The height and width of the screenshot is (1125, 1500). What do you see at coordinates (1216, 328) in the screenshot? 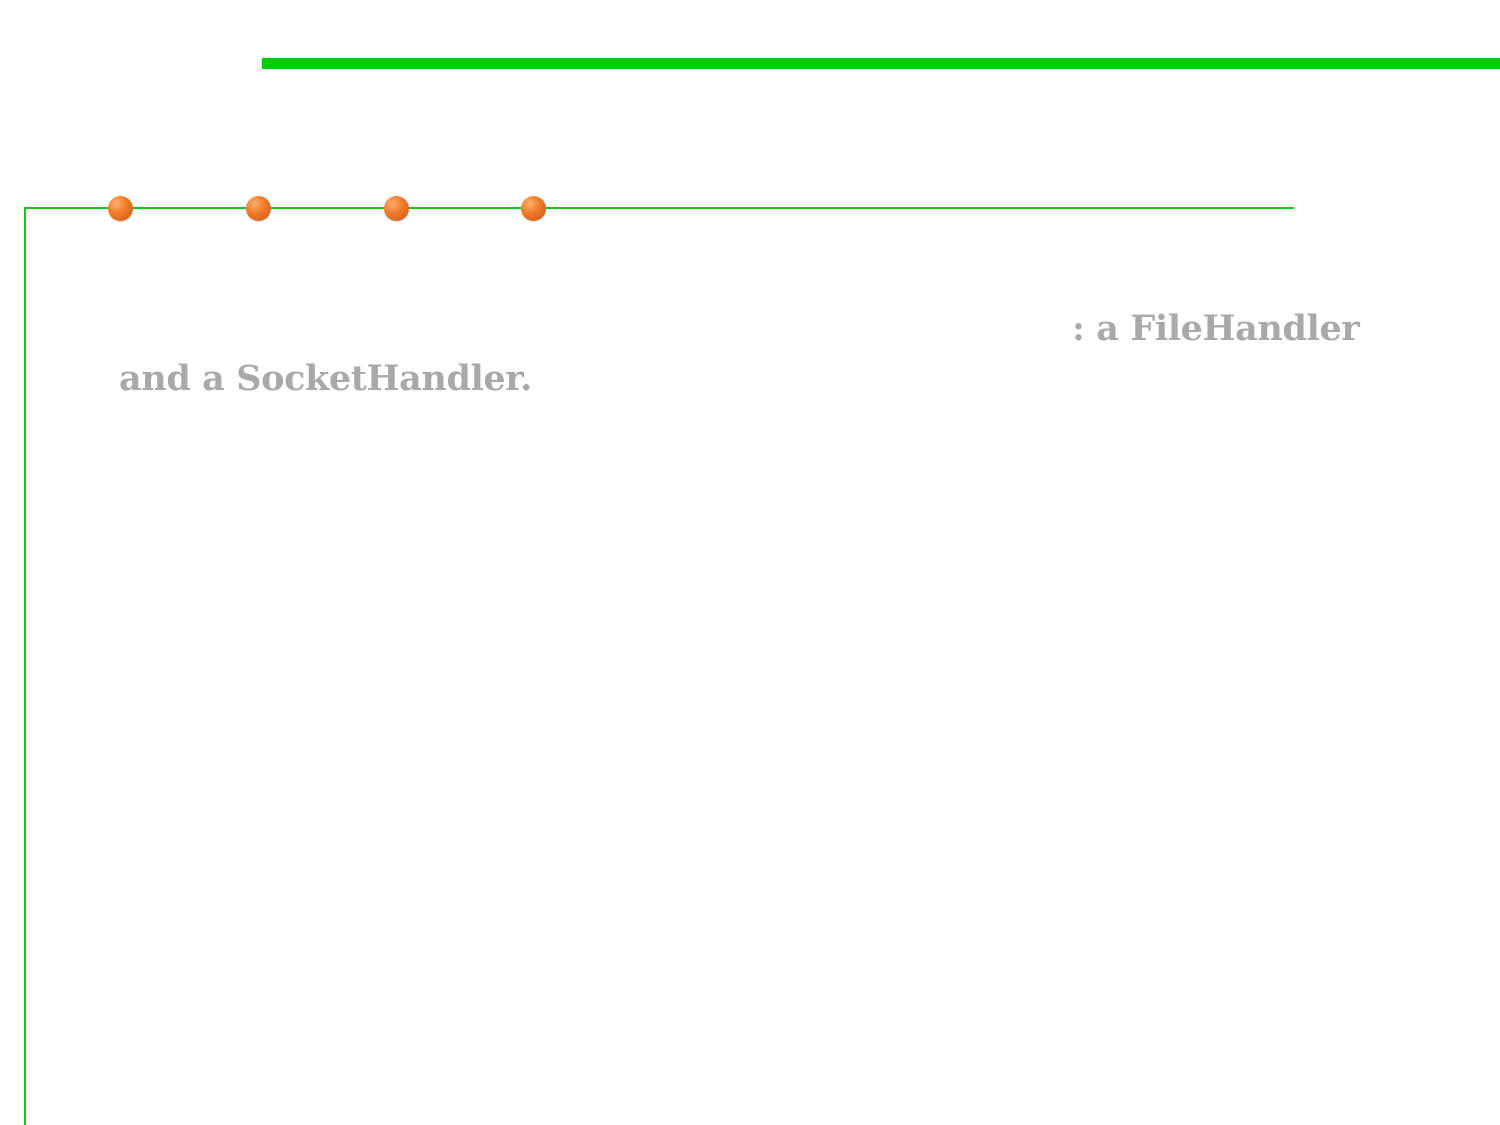
I see `slide-text-line-1: : a FileHandler` at bounding box center [1216, 328].